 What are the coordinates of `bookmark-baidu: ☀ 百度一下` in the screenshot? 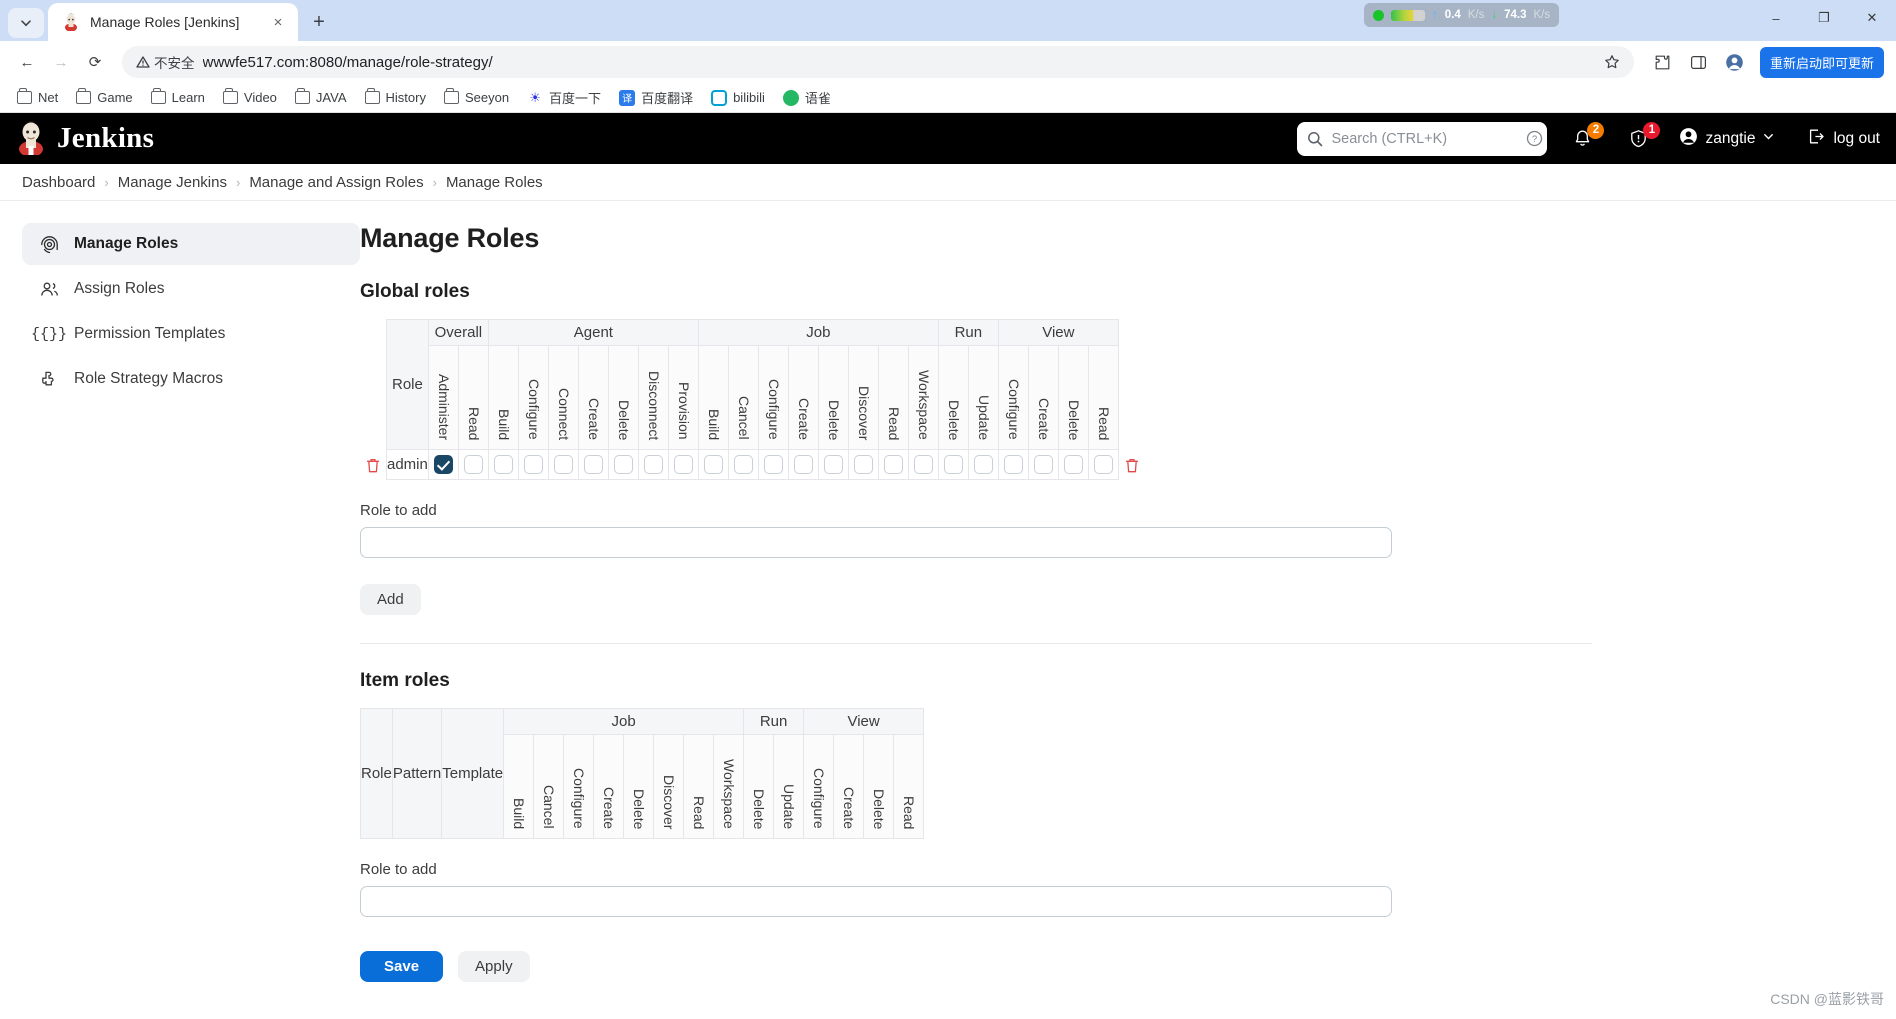 It's located at (564, 97).